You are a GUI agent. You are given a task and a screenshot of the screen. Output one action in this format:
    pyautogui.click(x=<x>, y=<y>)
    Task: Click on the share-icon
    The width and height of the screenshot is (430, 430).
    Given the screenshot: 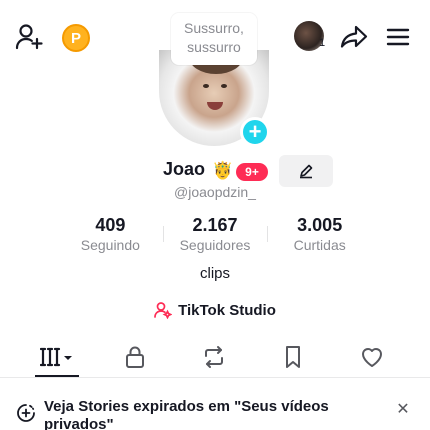 What is the action you would take?
    pyautogui.click(x=354, y=37)
    